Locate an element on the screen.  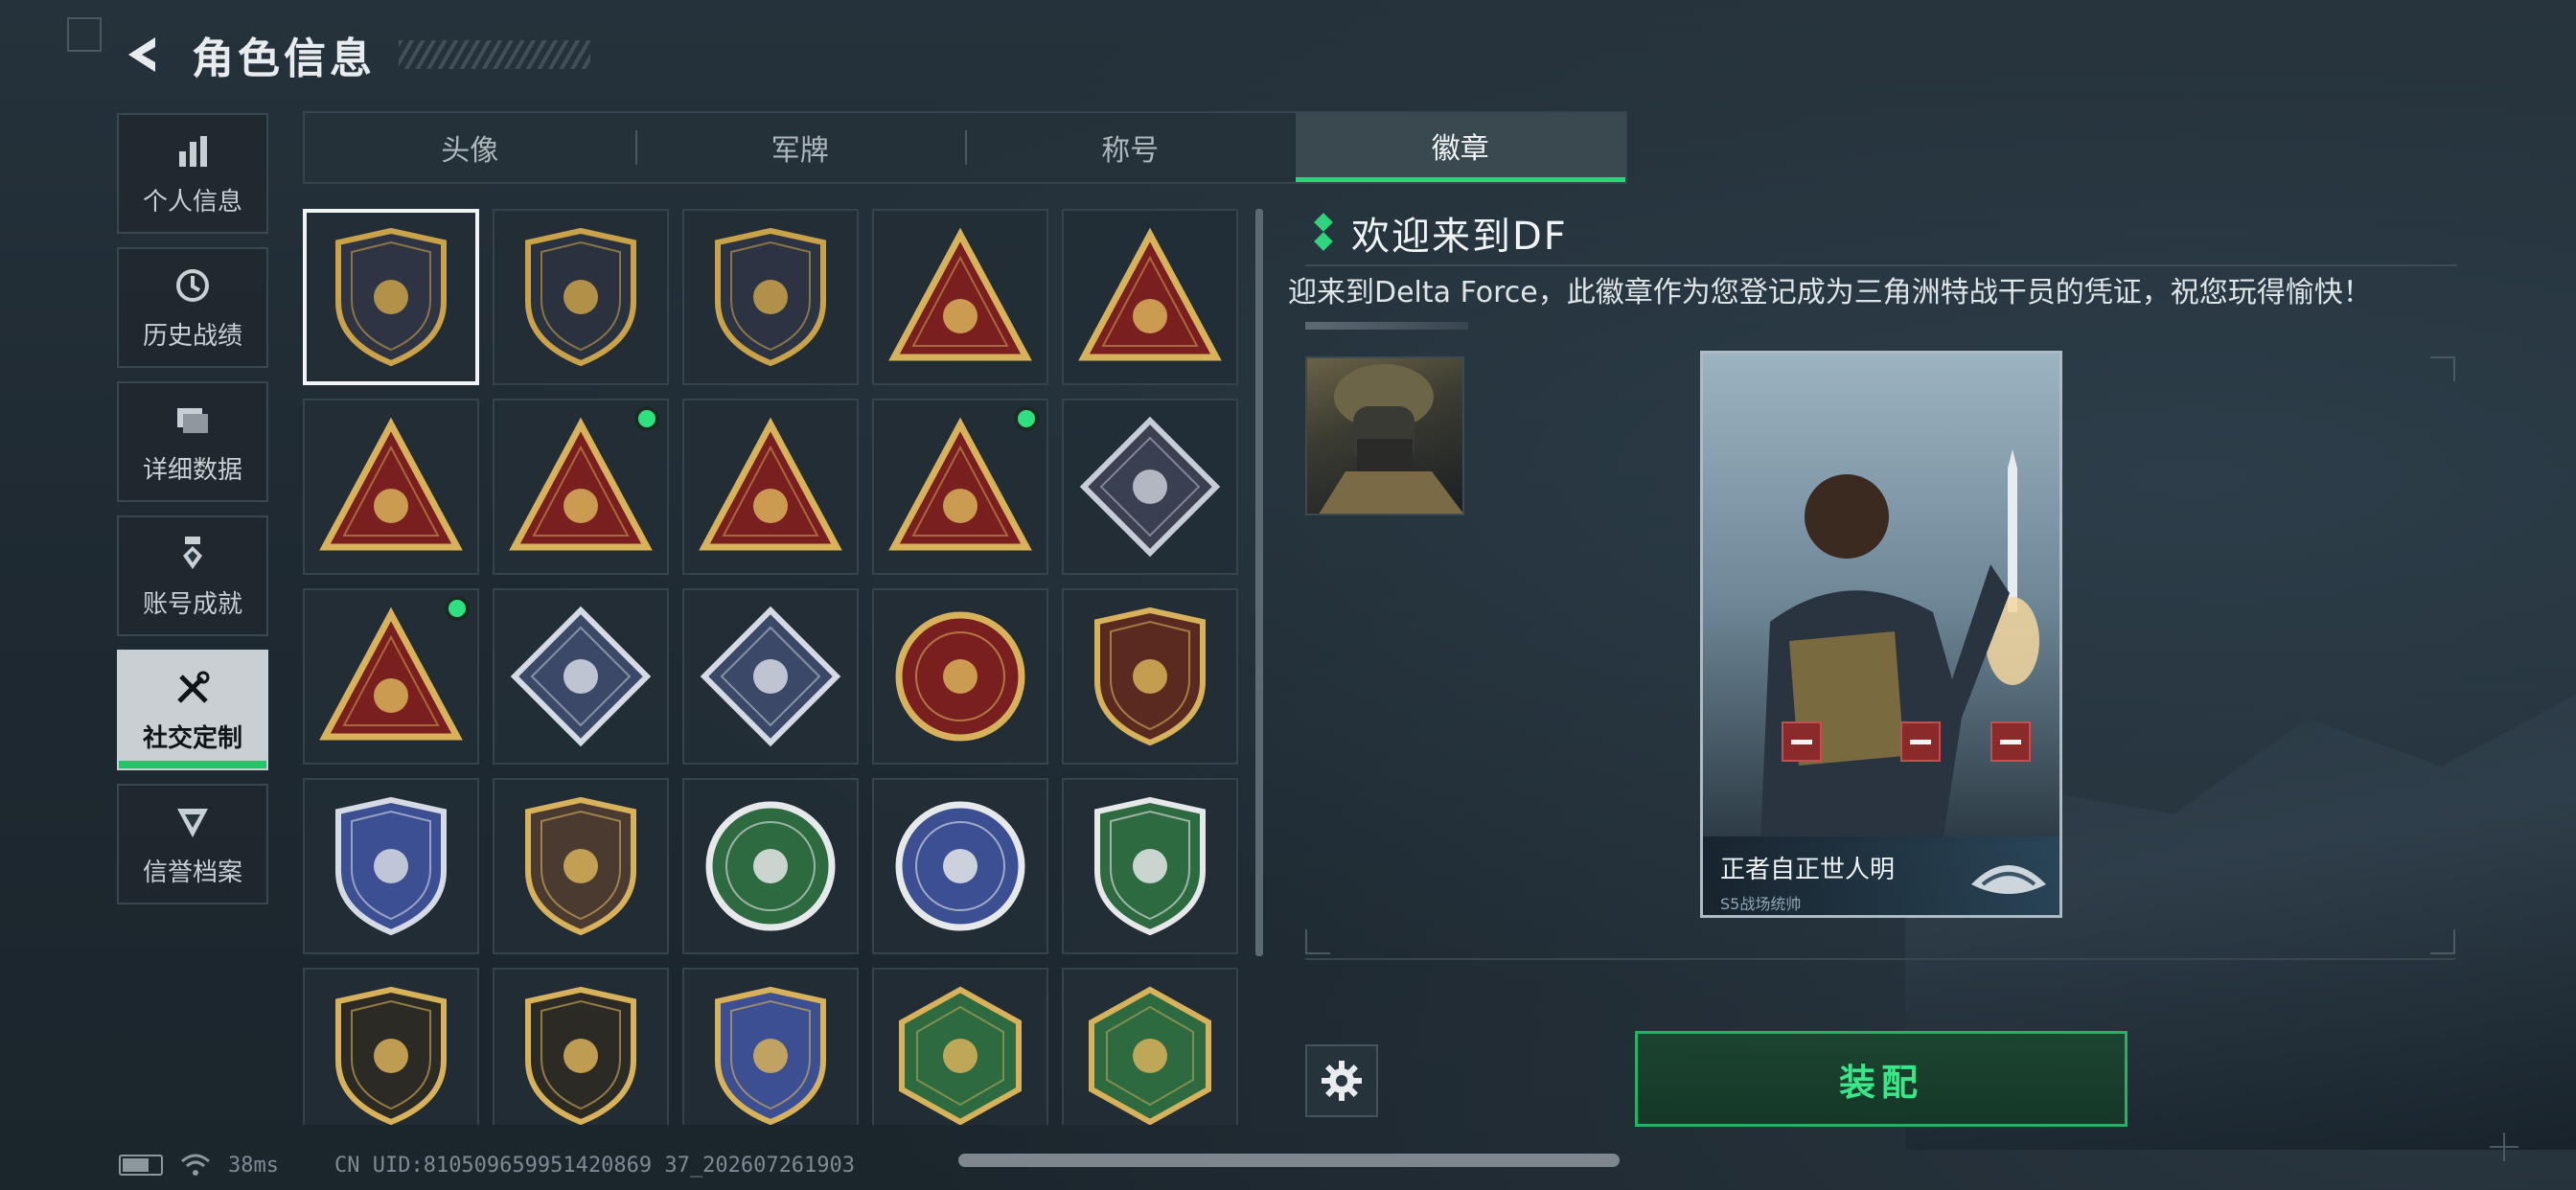
rank-emblem-icon is located at coordinates (2008, 880).